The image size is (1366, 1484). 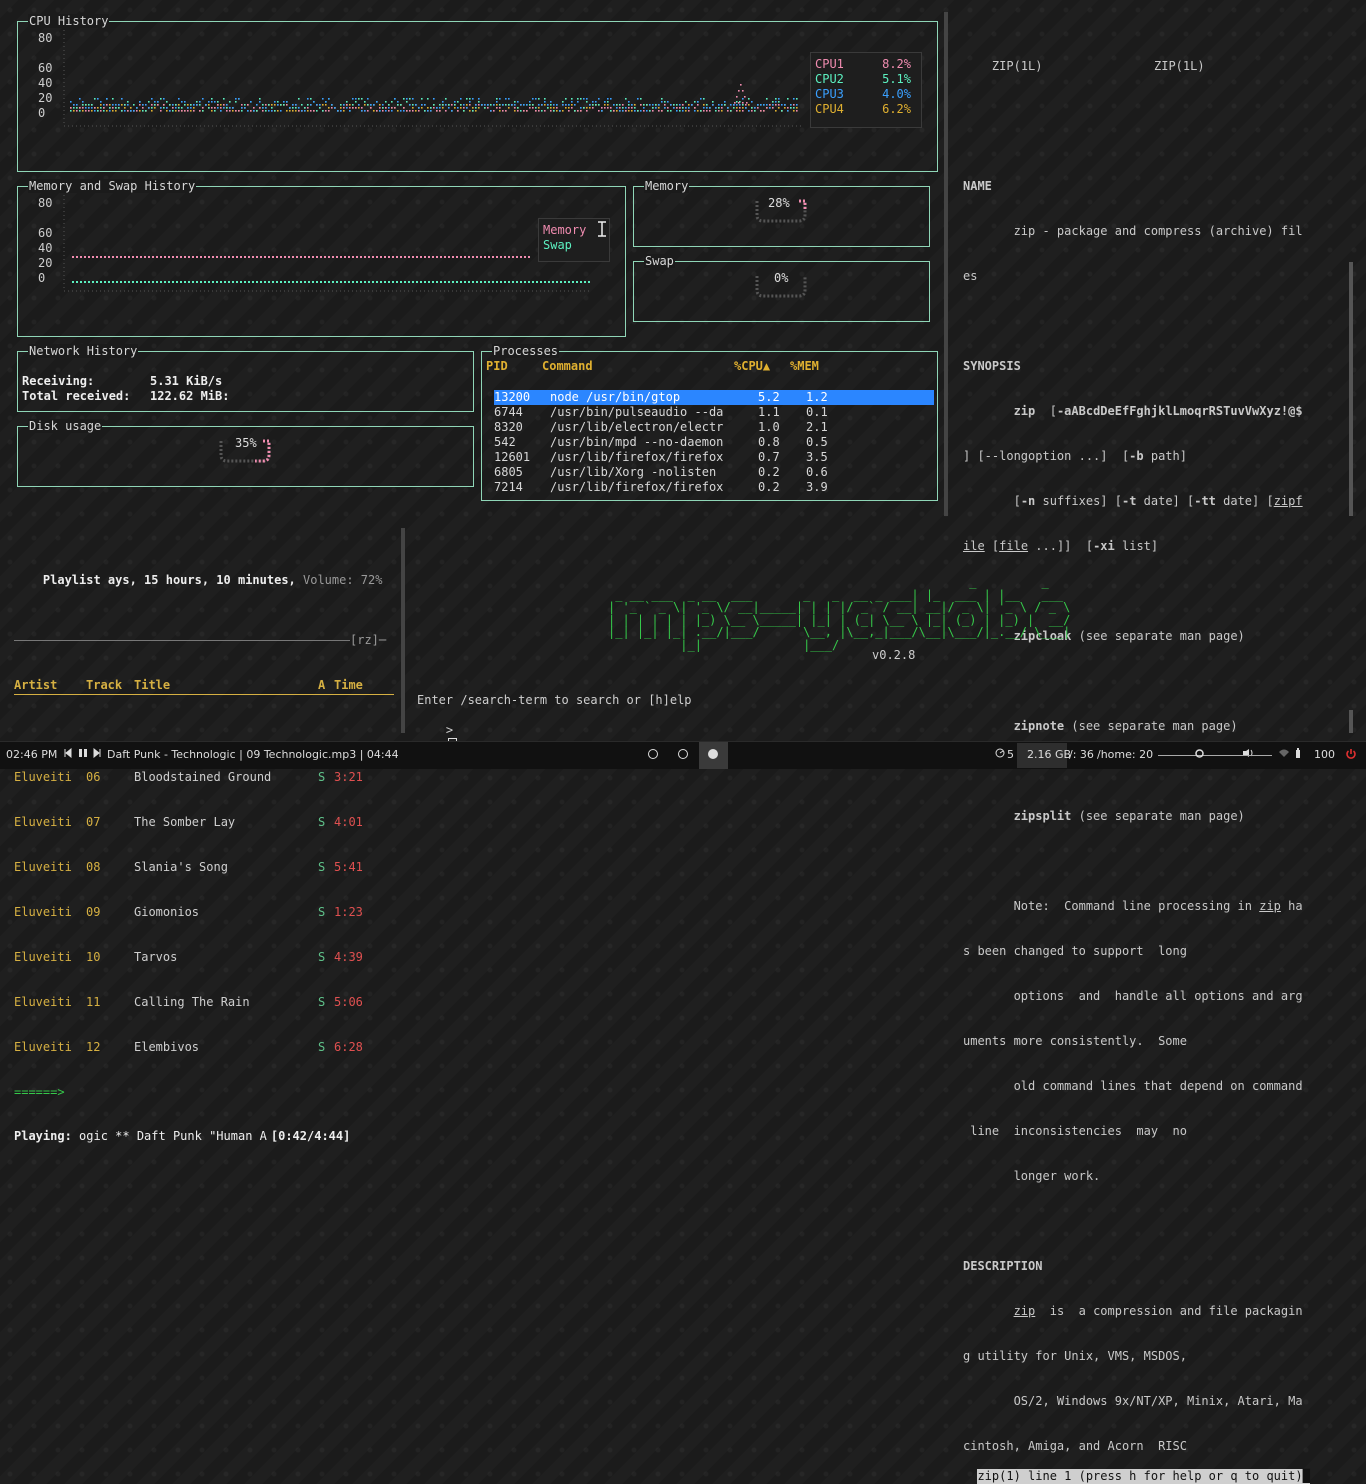 I want to click on cpu-column-header: %CPU▲, so click(x=762, y=366).